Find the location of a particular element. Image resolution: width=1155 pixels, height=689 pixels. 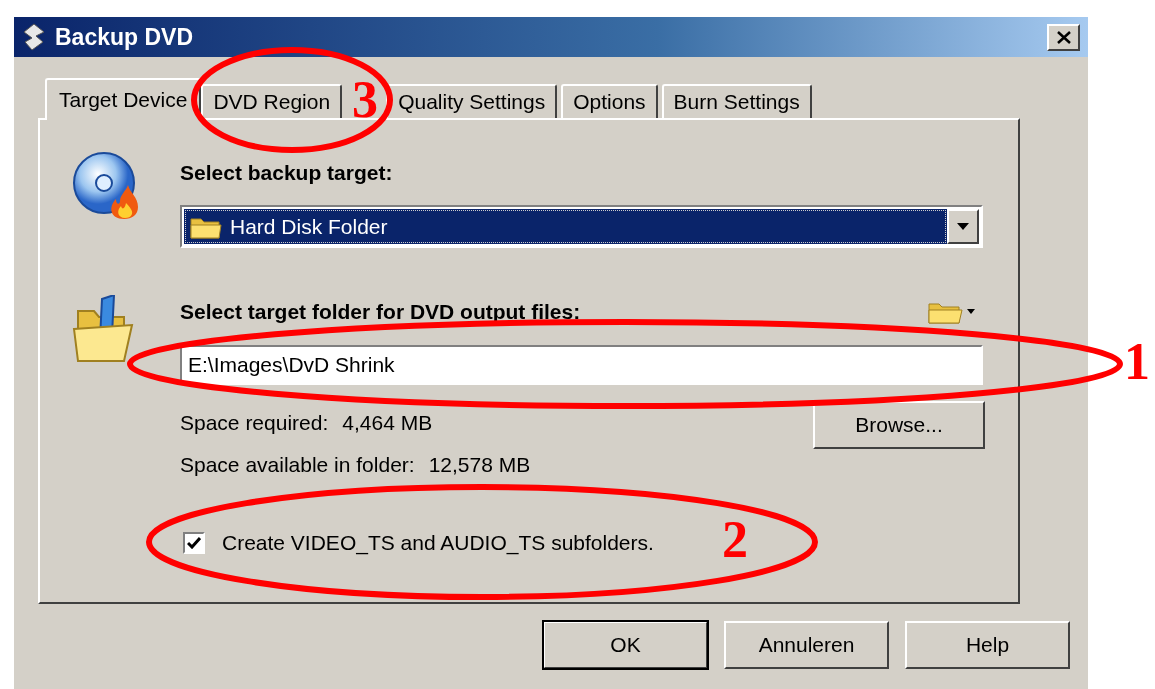

close-button is located at coordinates (1063, 37).